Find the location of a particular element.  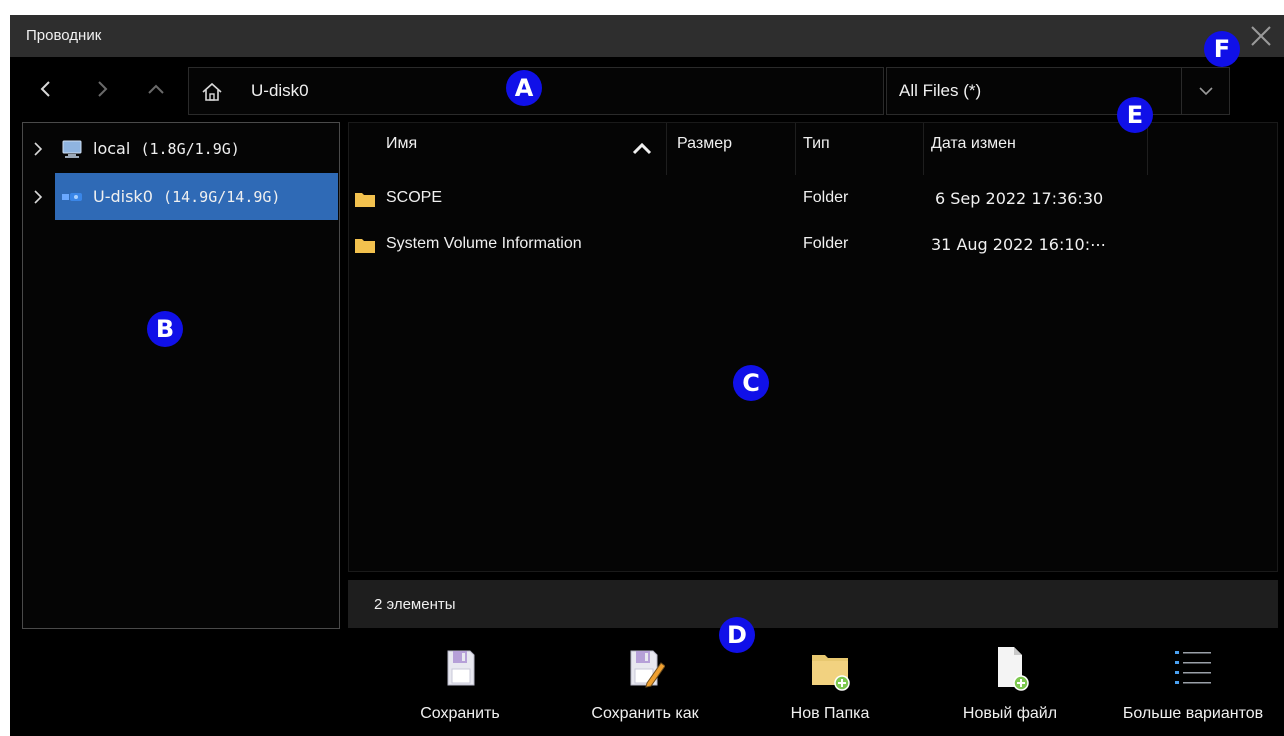

tree-item-u-disk0: U-disk0 (14.9G/14.9G) is located at coordinates (181, 197).